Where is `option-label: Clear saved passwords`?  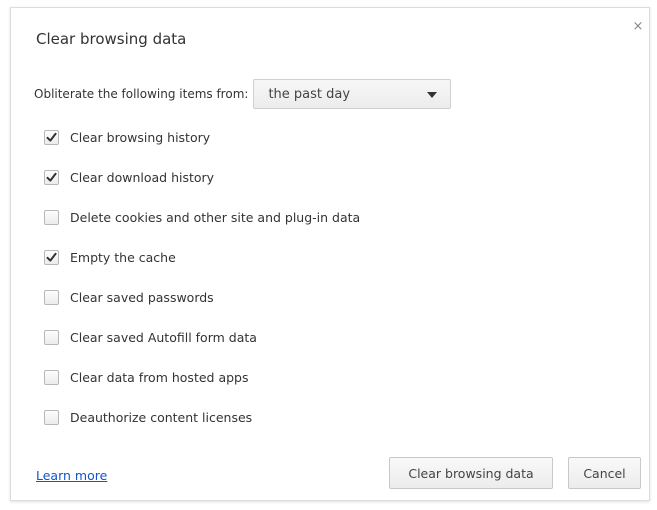 option-label: Clear saved passwords is located at coordinates (142, 297).